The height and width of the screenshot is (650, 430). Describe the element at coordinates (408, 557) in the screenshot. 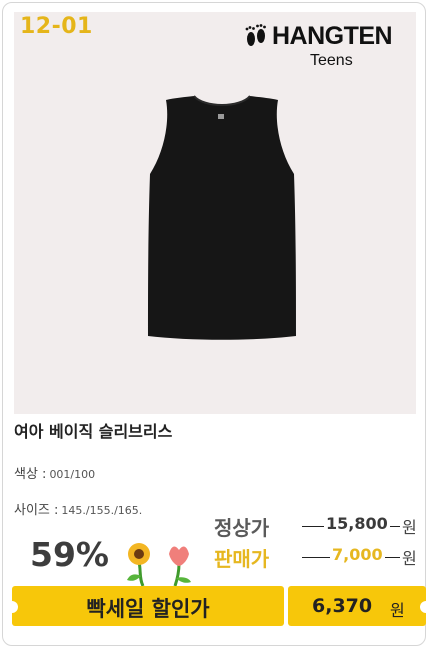

I see `sale-price-unit: 원` at that location.